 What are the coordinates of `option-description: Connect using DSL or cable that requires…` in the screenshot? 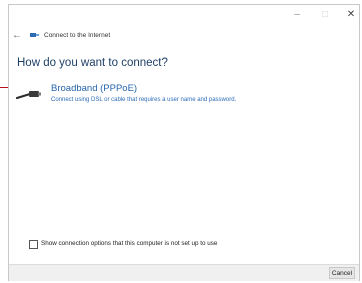 It's located at (144, 100).